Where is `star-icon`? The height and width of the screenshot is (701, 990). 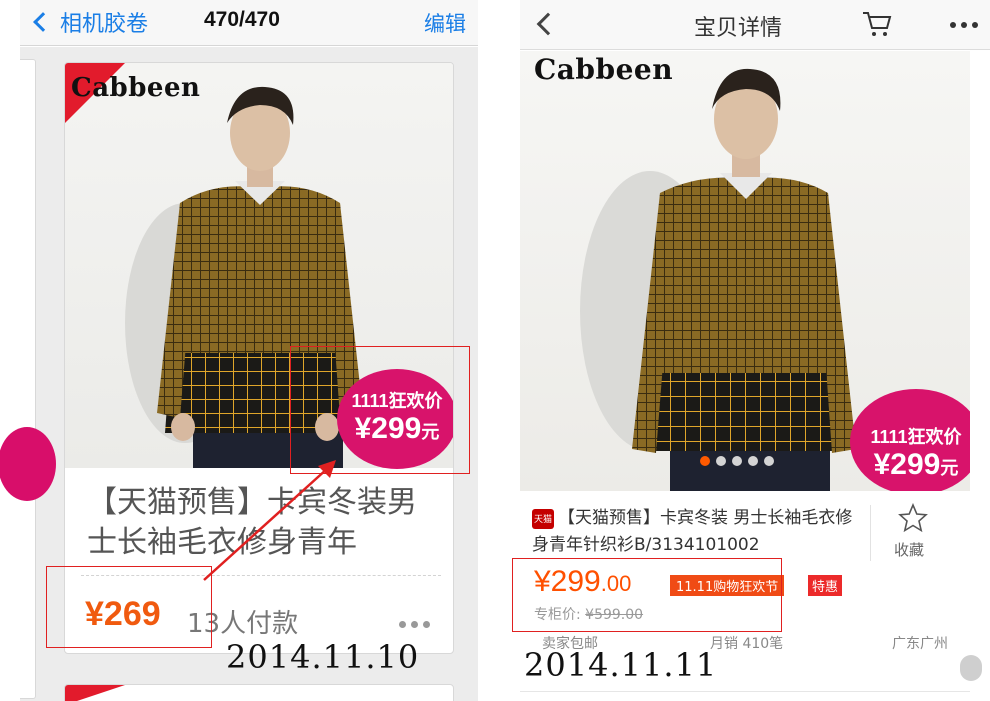 star-icon is located at coordinates (913, 518).